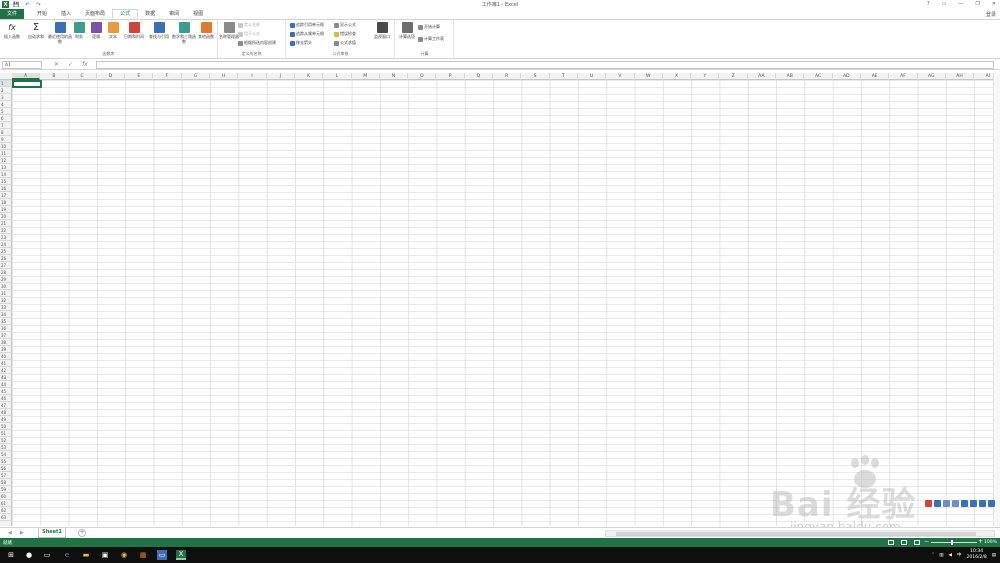  What do you see at coordinates (26, 76) in the screenshot?
I see `column-header: A` at bounding box center [26, 76].